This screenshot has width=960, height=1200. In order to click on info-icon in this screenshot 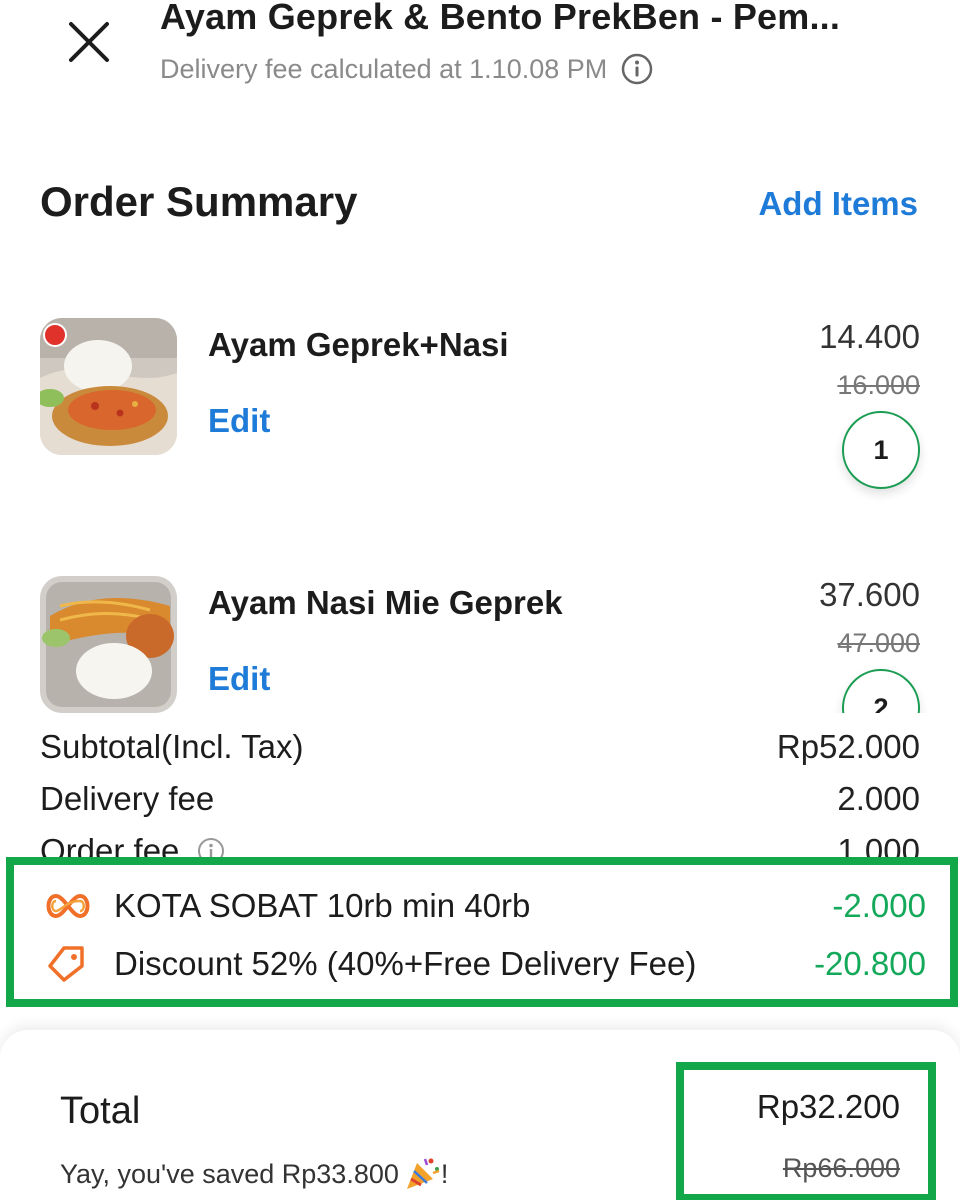, I will do `click(637, 69)`.